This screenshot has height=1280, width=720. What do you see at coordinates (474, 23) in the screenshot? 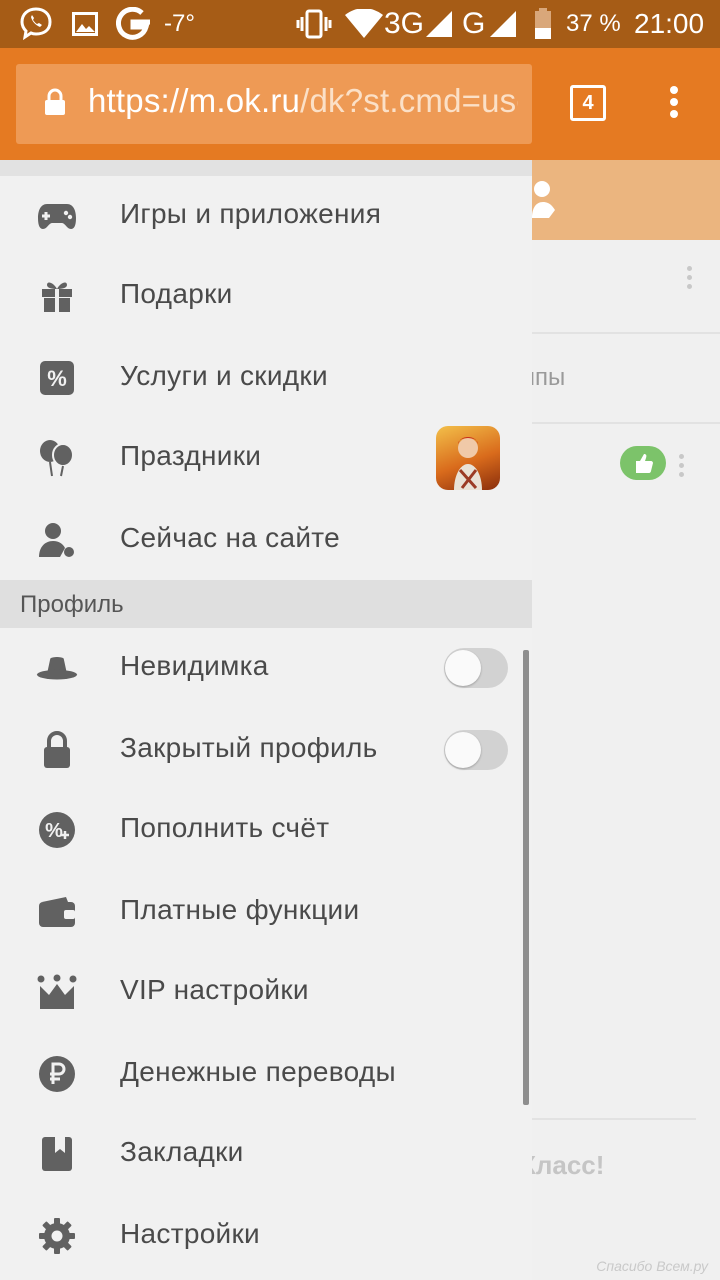
I see `network-type-g: G` at bounding box center [474, 23].